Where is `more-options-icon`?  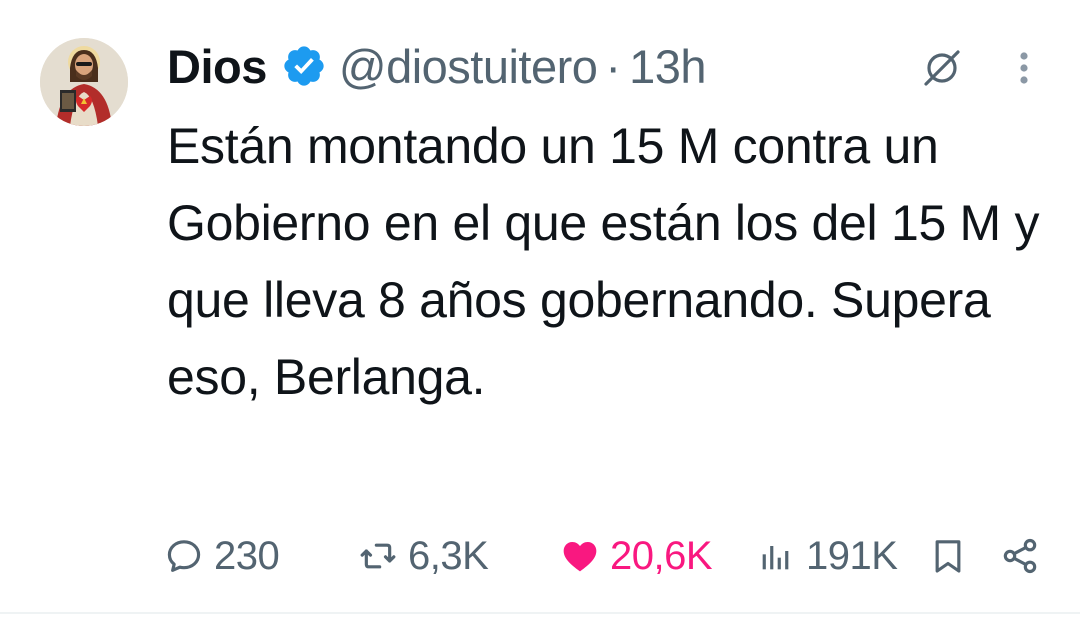
more-options-icon is located at coordinates (1024, 68).